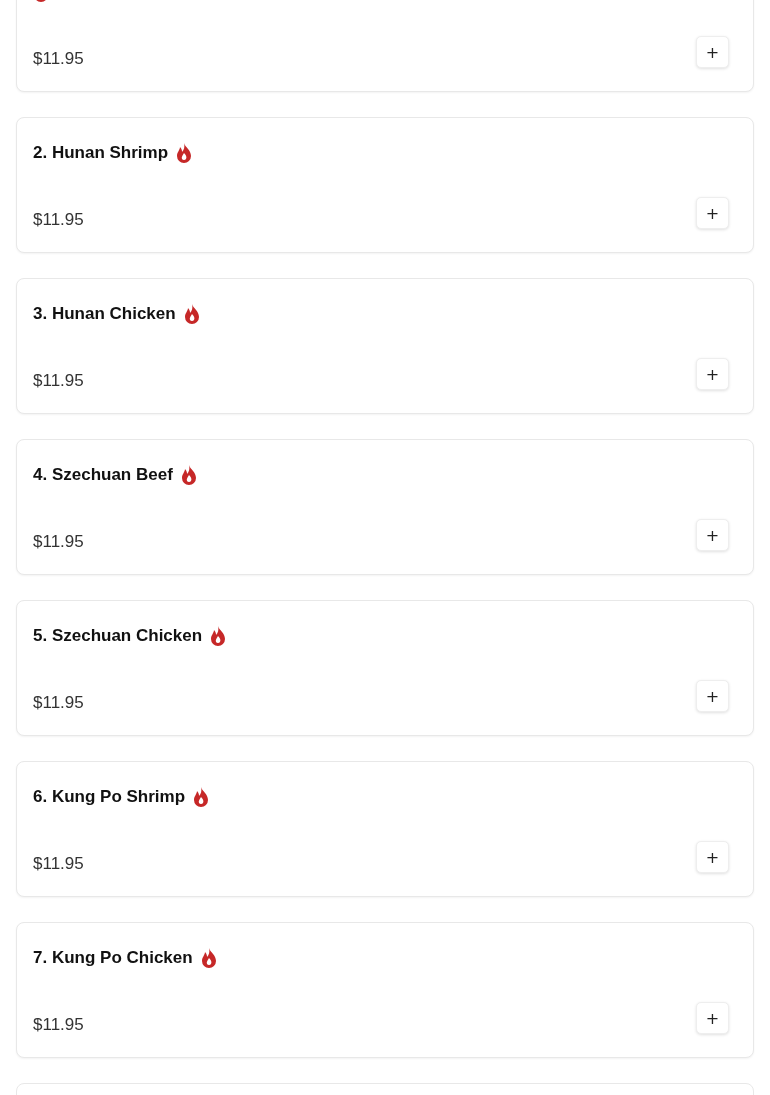 The width and height of the screenshot is (770, 1095). Describe the element at coordinates (113, 958) in the screenshot. I see `item-name: 7. Kung Po Chicken` at that location.